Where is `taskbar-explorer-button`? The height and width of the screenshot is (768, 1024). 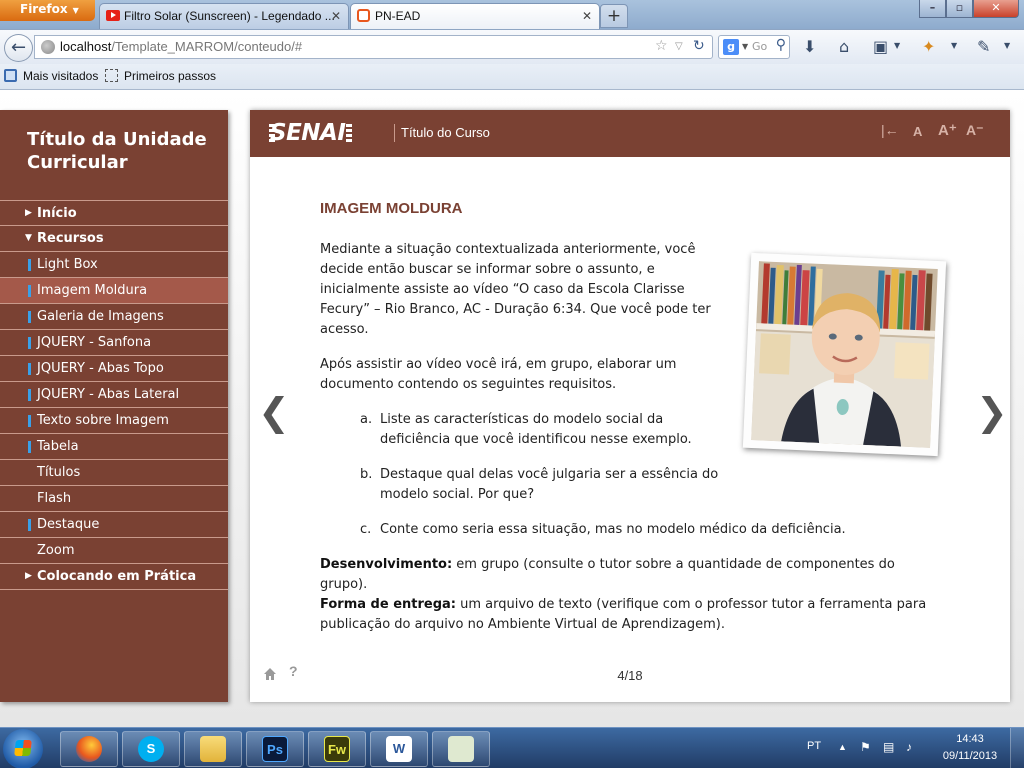
taskbar-explorer-button is located at coordinates (213, 749).